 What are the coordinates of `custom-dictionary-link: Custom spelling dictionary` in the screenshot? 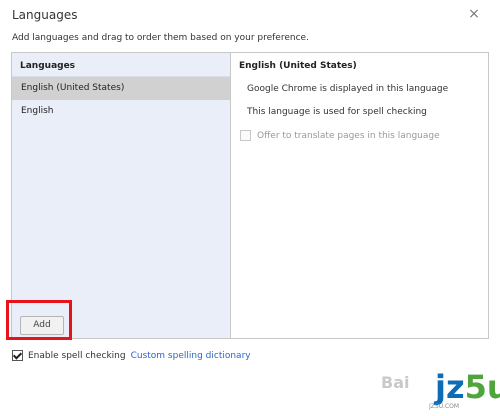 It's located at (191, 356).